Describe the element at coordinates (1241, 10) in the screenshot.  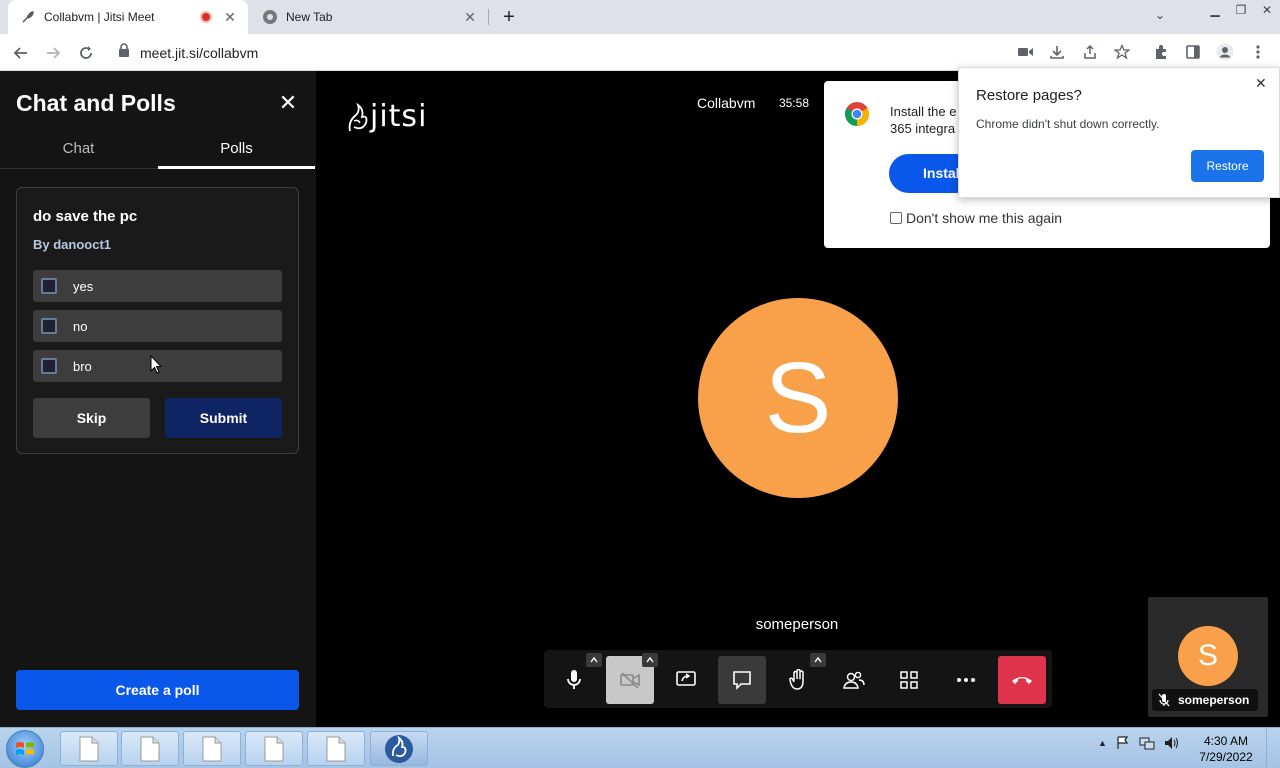
I see `restore-window-button: ❐` at that location.